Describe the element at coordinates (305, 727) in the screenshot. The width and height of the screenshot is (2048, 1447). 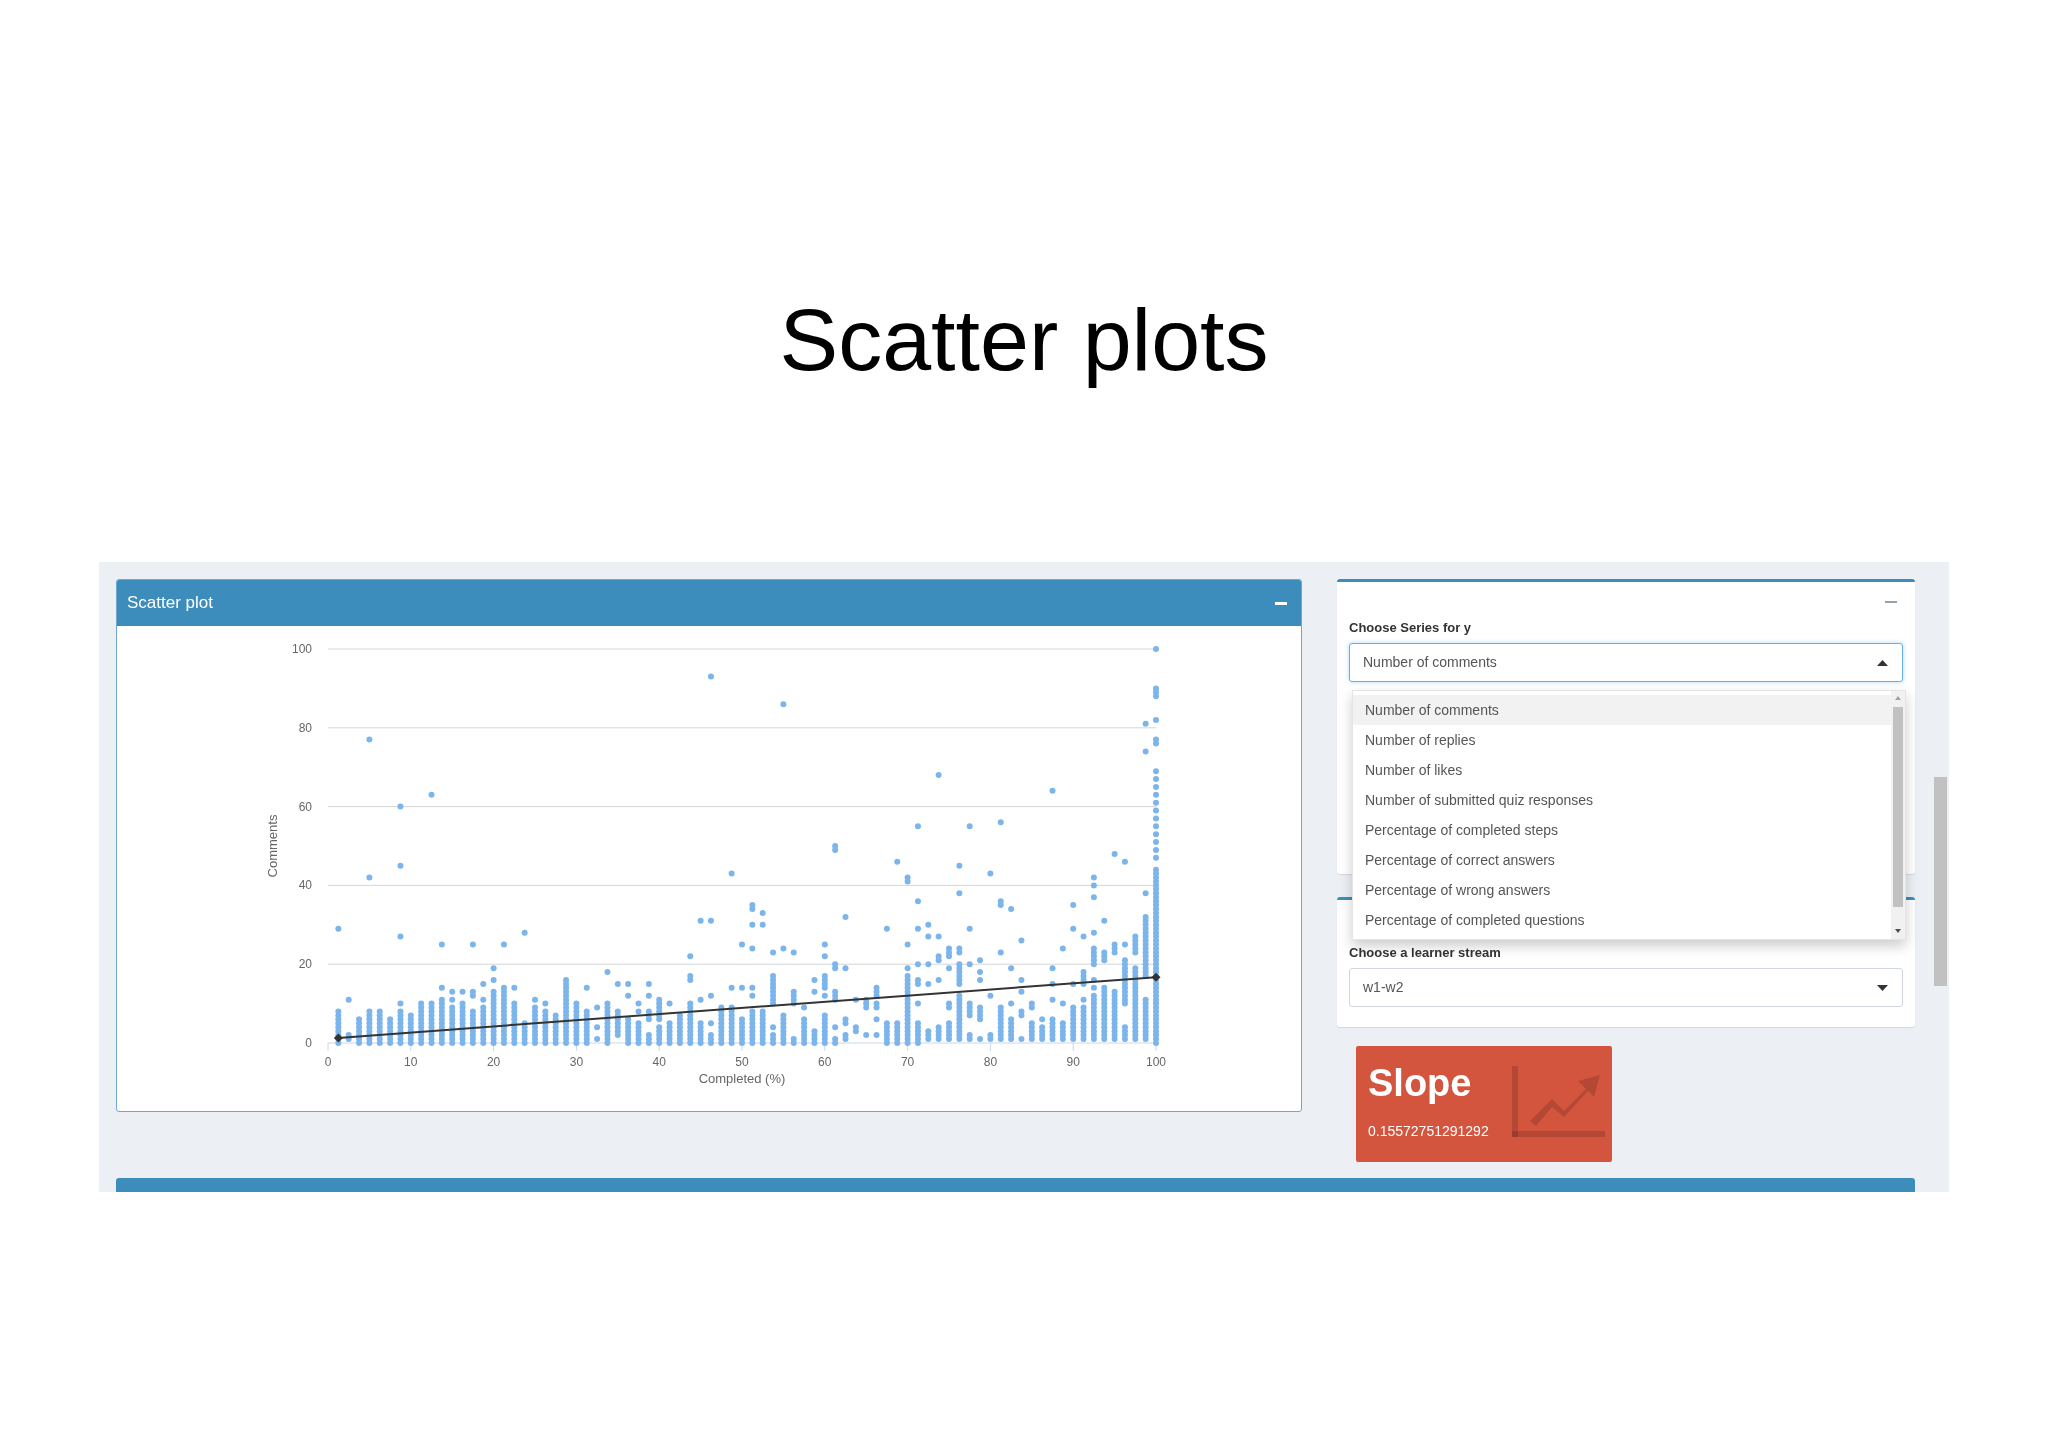
I see `y-tick-label: 80` at that location.